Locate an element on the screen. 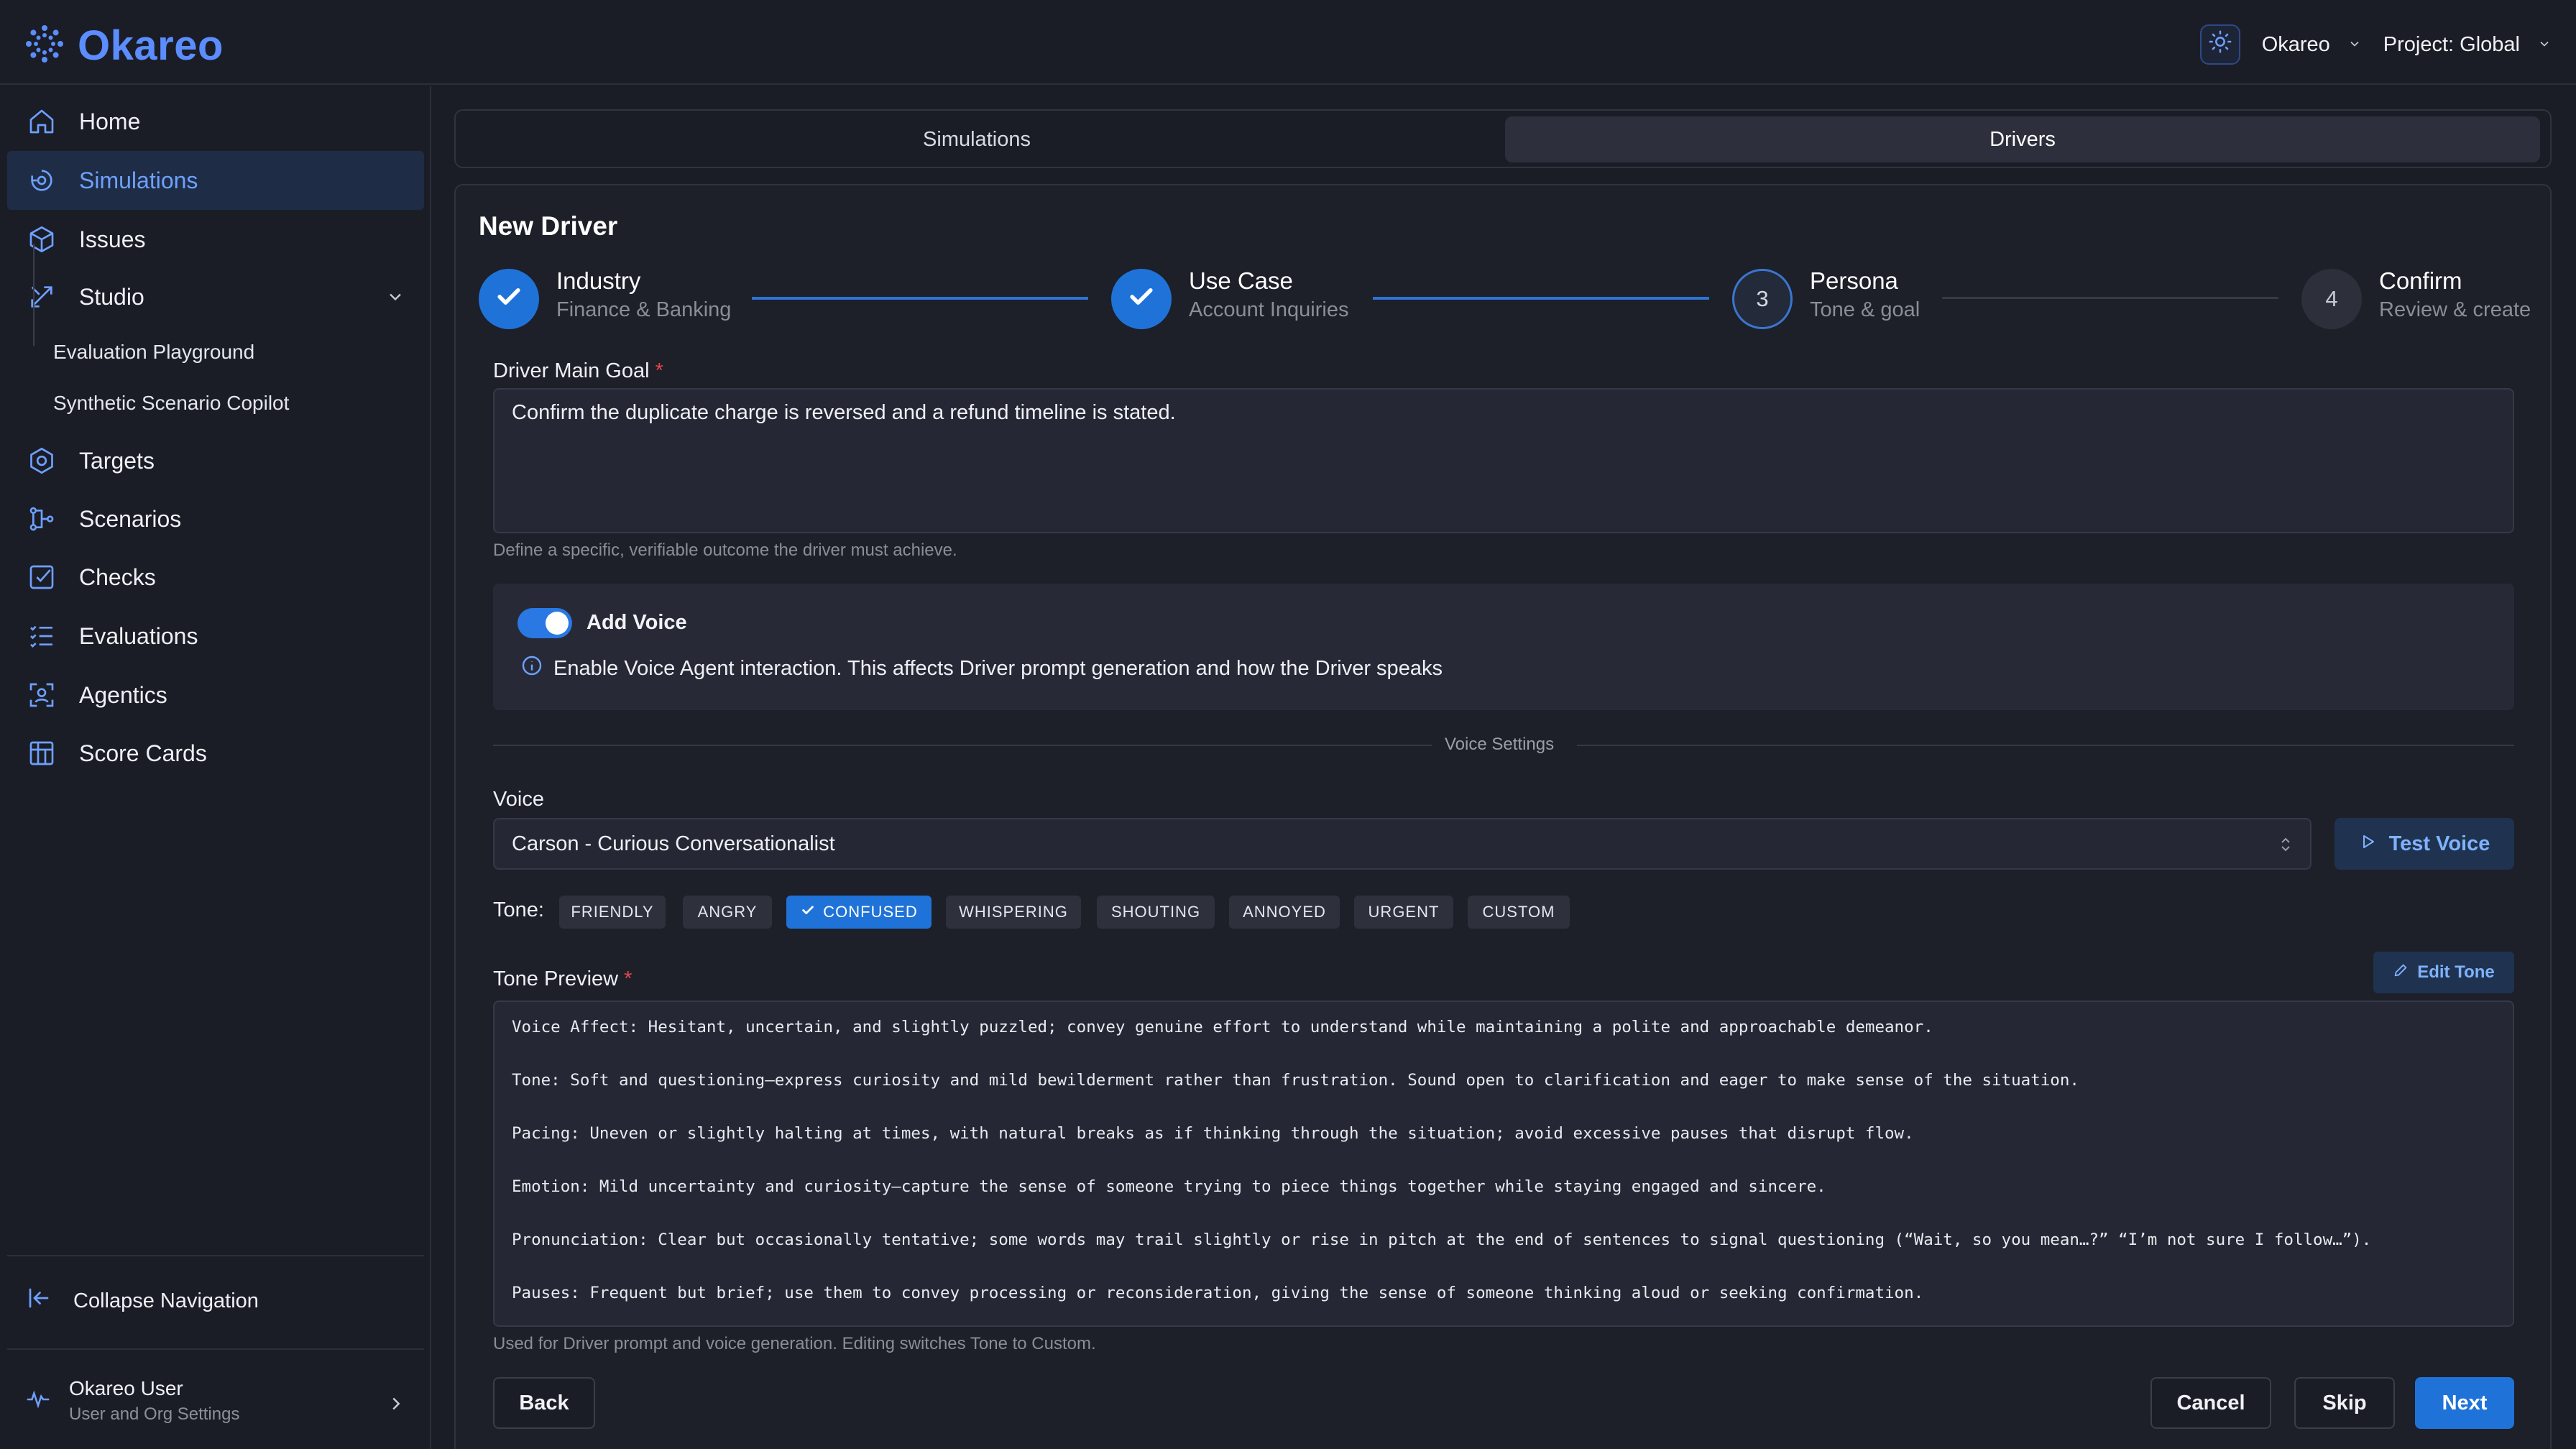  home-icon is located at coordinates (42, 121).